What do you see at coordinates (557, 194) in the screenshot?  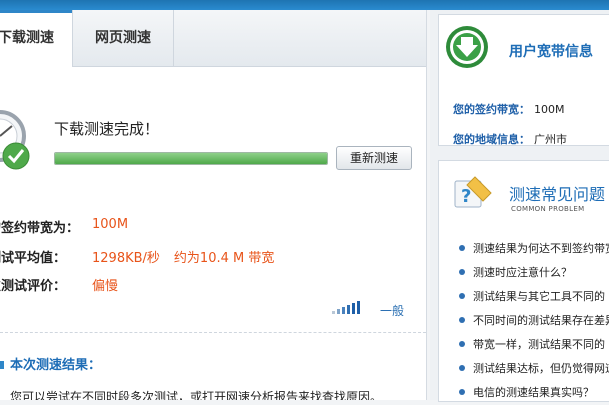 I see `faq-title: 测速常见问题` at bounding box center [557, 194].